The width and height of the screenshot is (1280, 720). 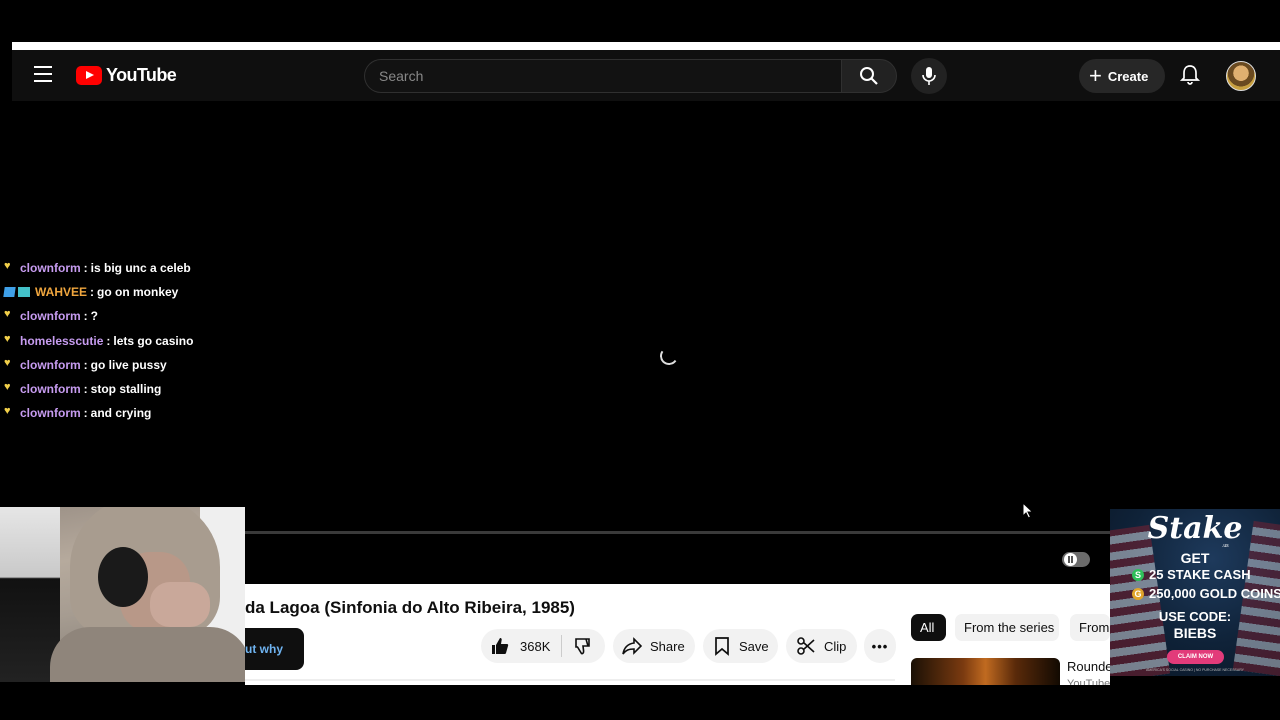 I want to click on chat-message: clownform:and crying, so click(x=124, y=413).